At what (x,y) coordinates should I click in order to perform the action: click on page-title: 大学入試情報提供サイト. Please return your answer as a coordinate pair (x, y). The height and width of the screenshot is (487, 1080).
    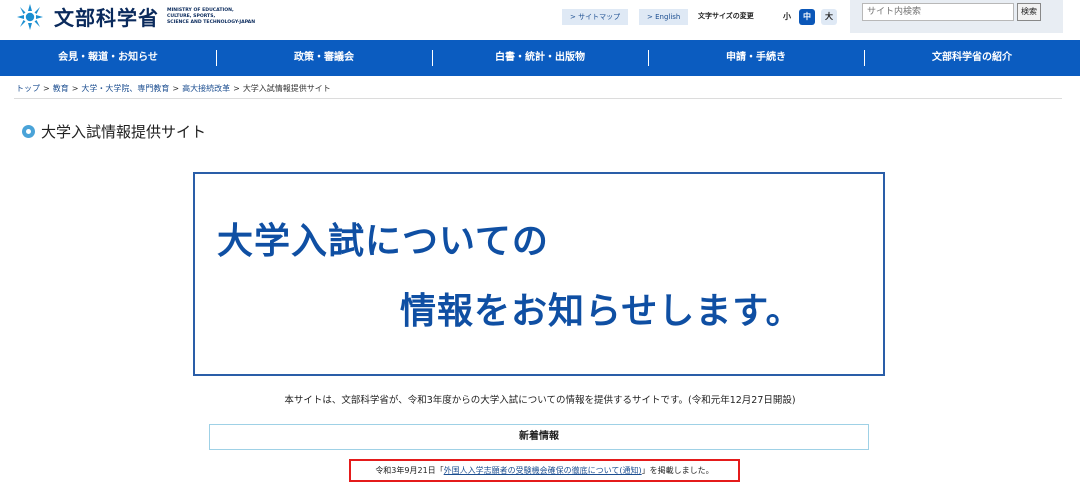
    Looking at the image, I should click on (124, 132).